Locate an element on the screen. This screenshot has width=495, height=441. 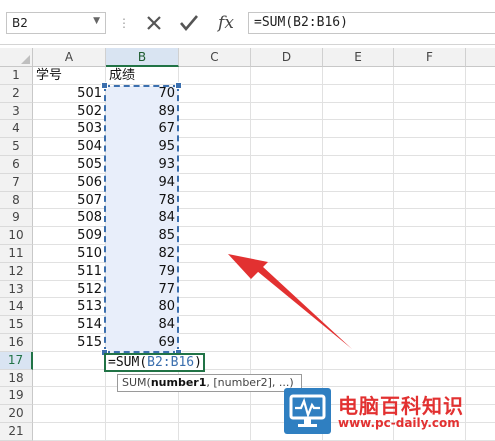
monitor-icon is located at coordinates (307, 411).